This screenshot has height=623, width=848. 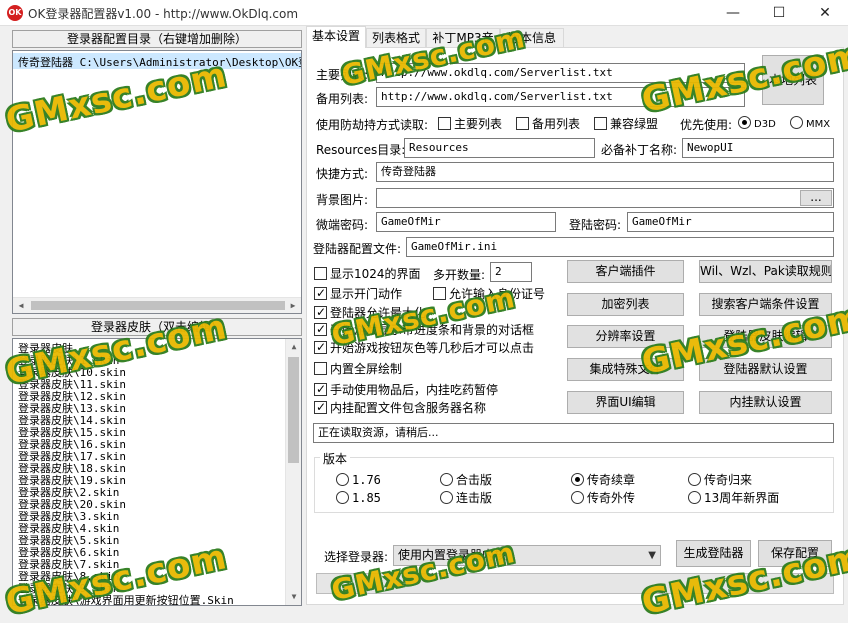 I want to click on resolution-button: 分辨率设置, so click(x=625, y=336).